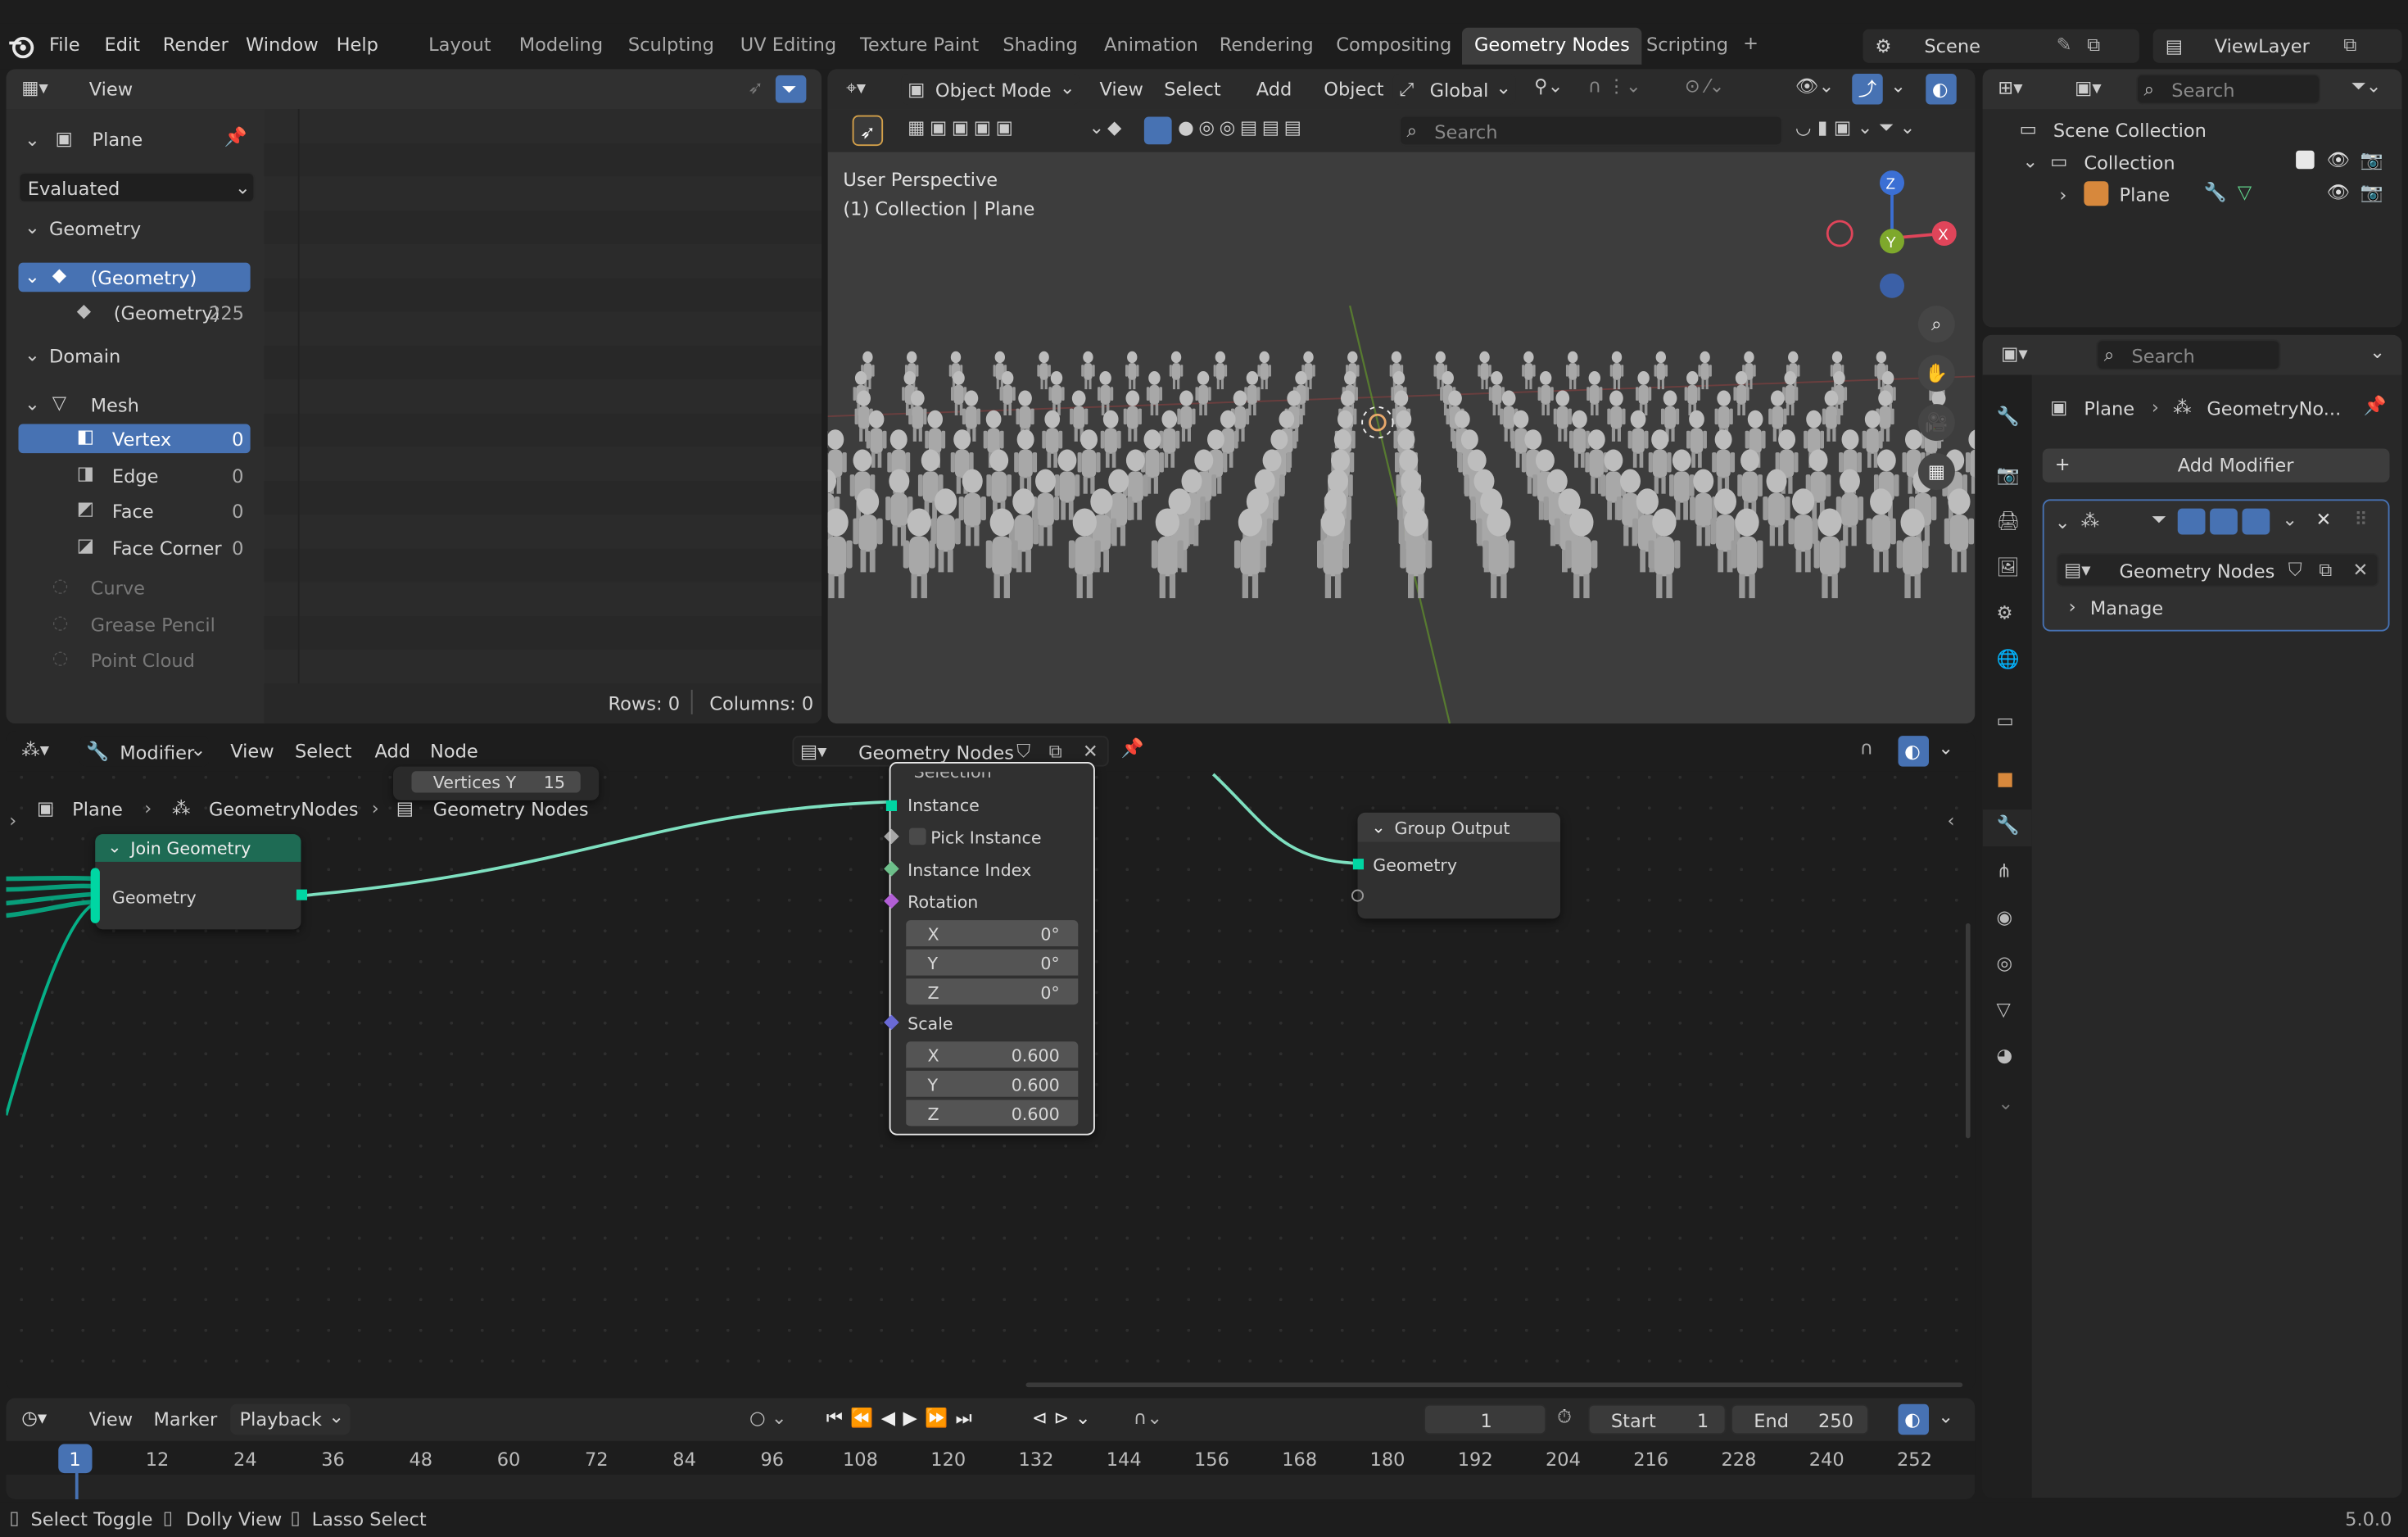 The height and width of the screenshot is (1537, 2408). I want to click on tab-sculpting: Sculpting, so click(671, 44).